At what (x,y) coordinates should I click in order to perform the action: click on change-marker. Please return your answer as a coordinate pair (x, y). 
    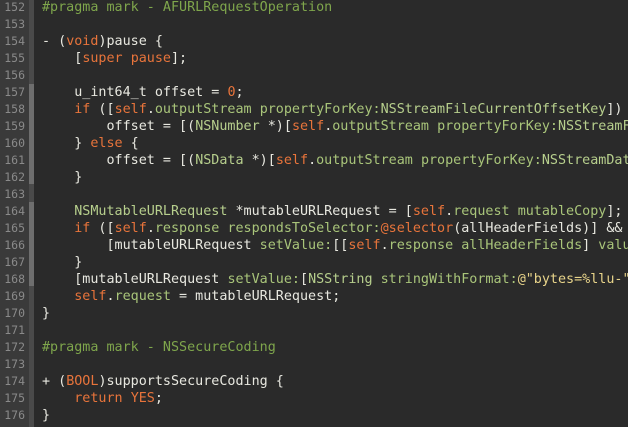
    Looking at the image, I should click on (31, 134).